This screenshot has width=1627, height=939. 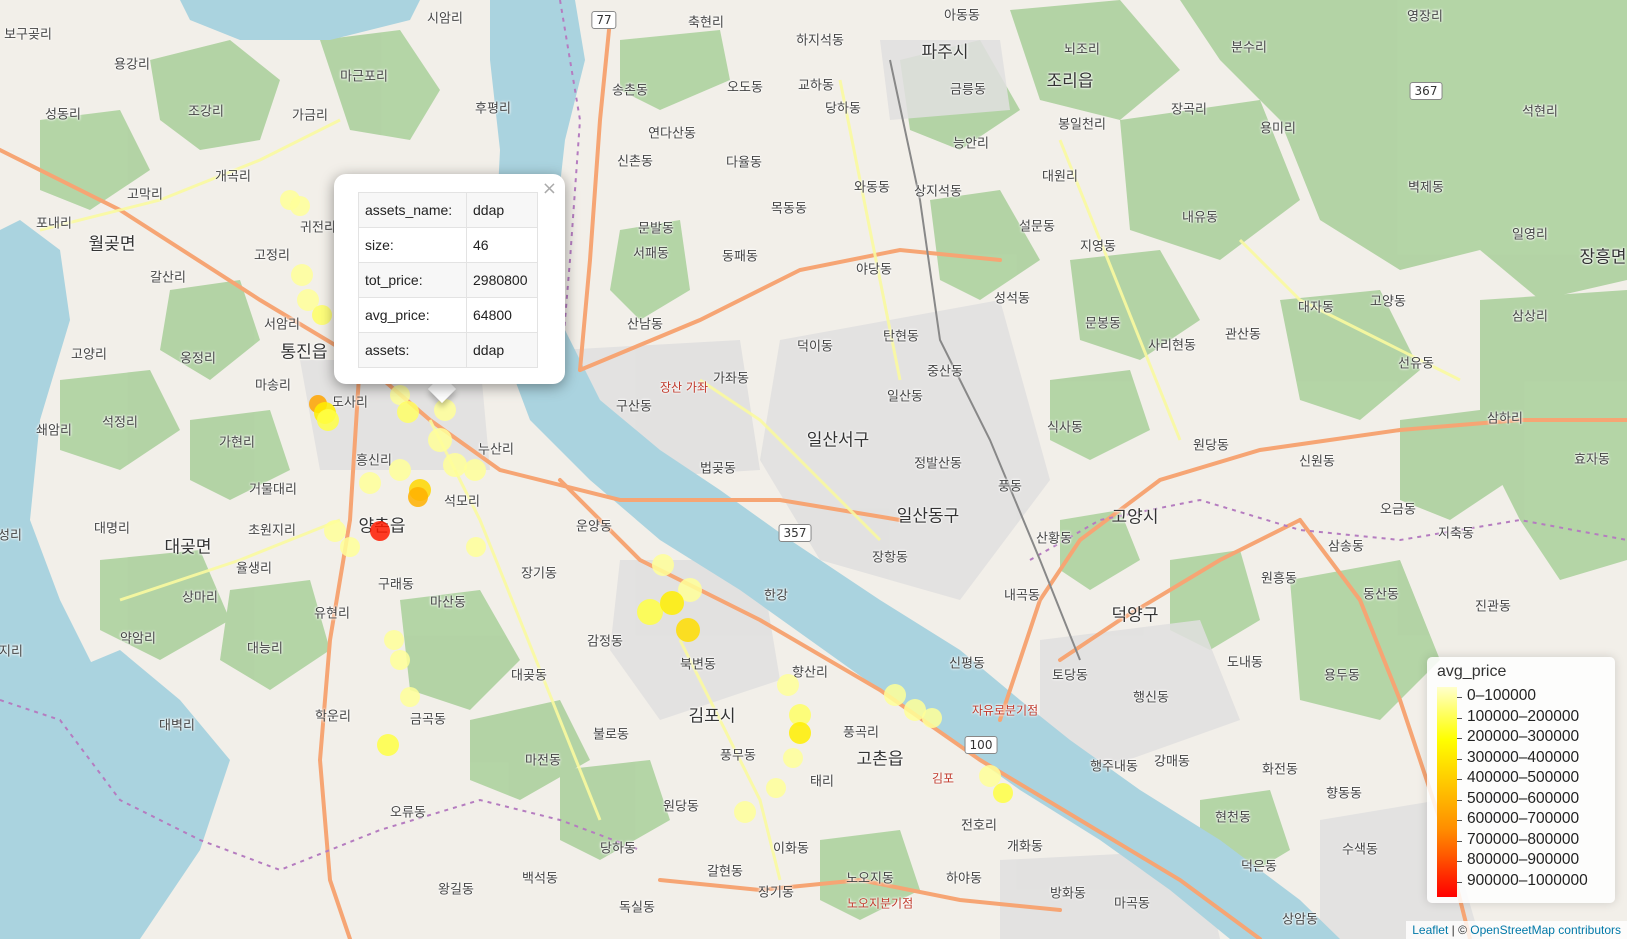 I want to click on place-label: 개화동, so click(x=1025, y=847).